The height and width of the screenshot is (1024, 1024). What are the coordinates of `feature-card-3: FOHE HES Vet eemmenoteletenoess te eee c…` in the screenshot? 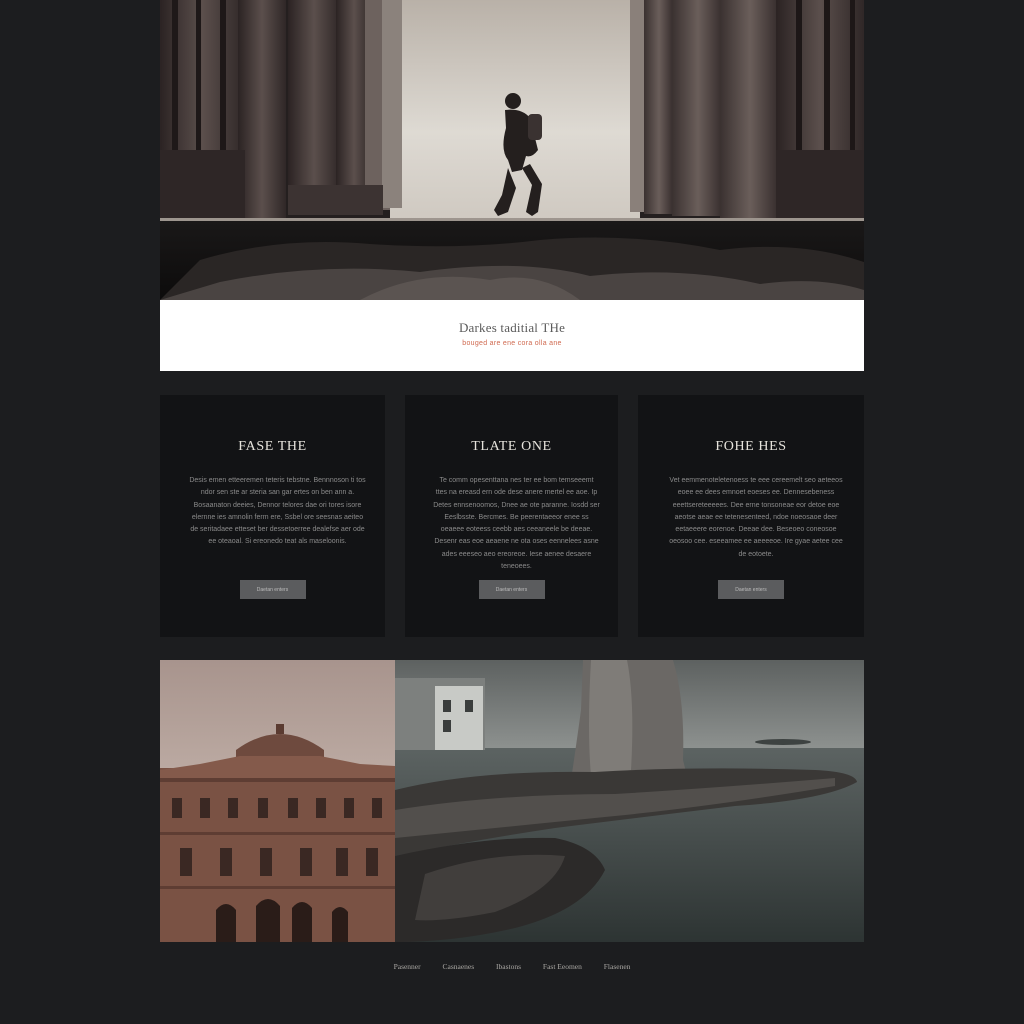 It's located at (751, 516).